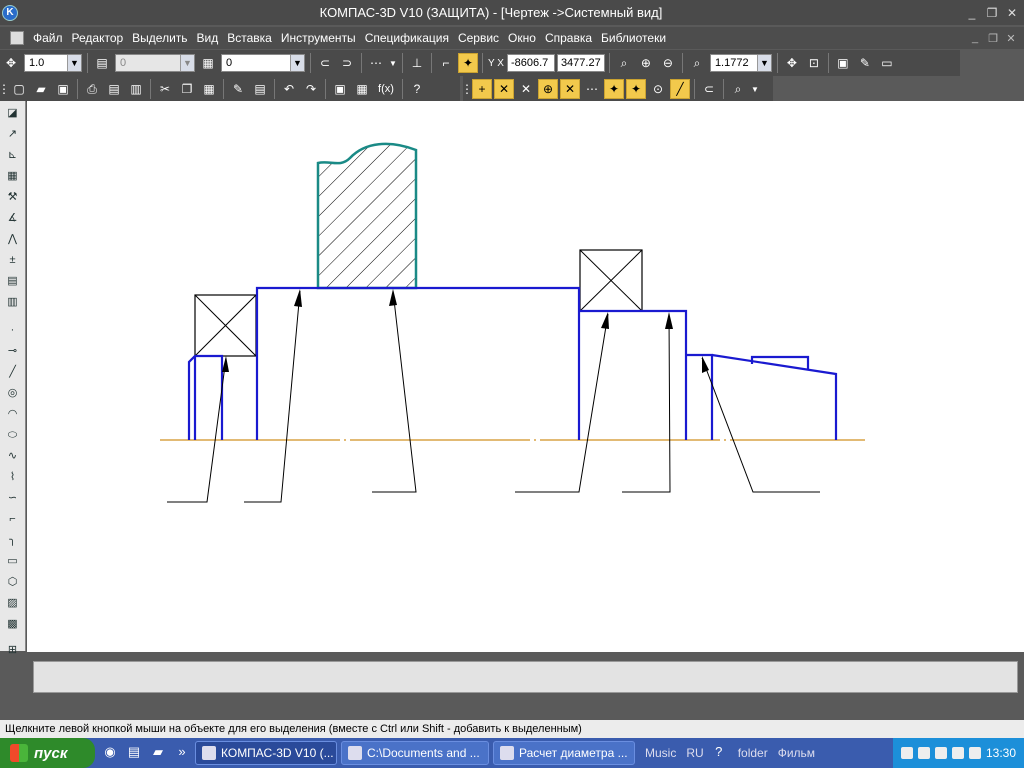  Describe the element at coordinates (740, 63) in the screenshot. I see `zoom-combo: 1.1772 ▼` at that location.